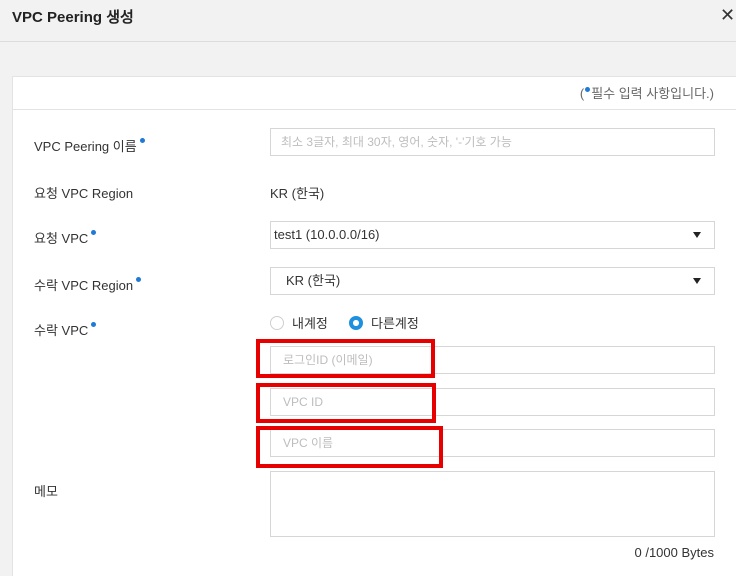 This screenshot has width=736, height=576. I want to click on accept-region-selected: KR (한국), so click(313, 280).